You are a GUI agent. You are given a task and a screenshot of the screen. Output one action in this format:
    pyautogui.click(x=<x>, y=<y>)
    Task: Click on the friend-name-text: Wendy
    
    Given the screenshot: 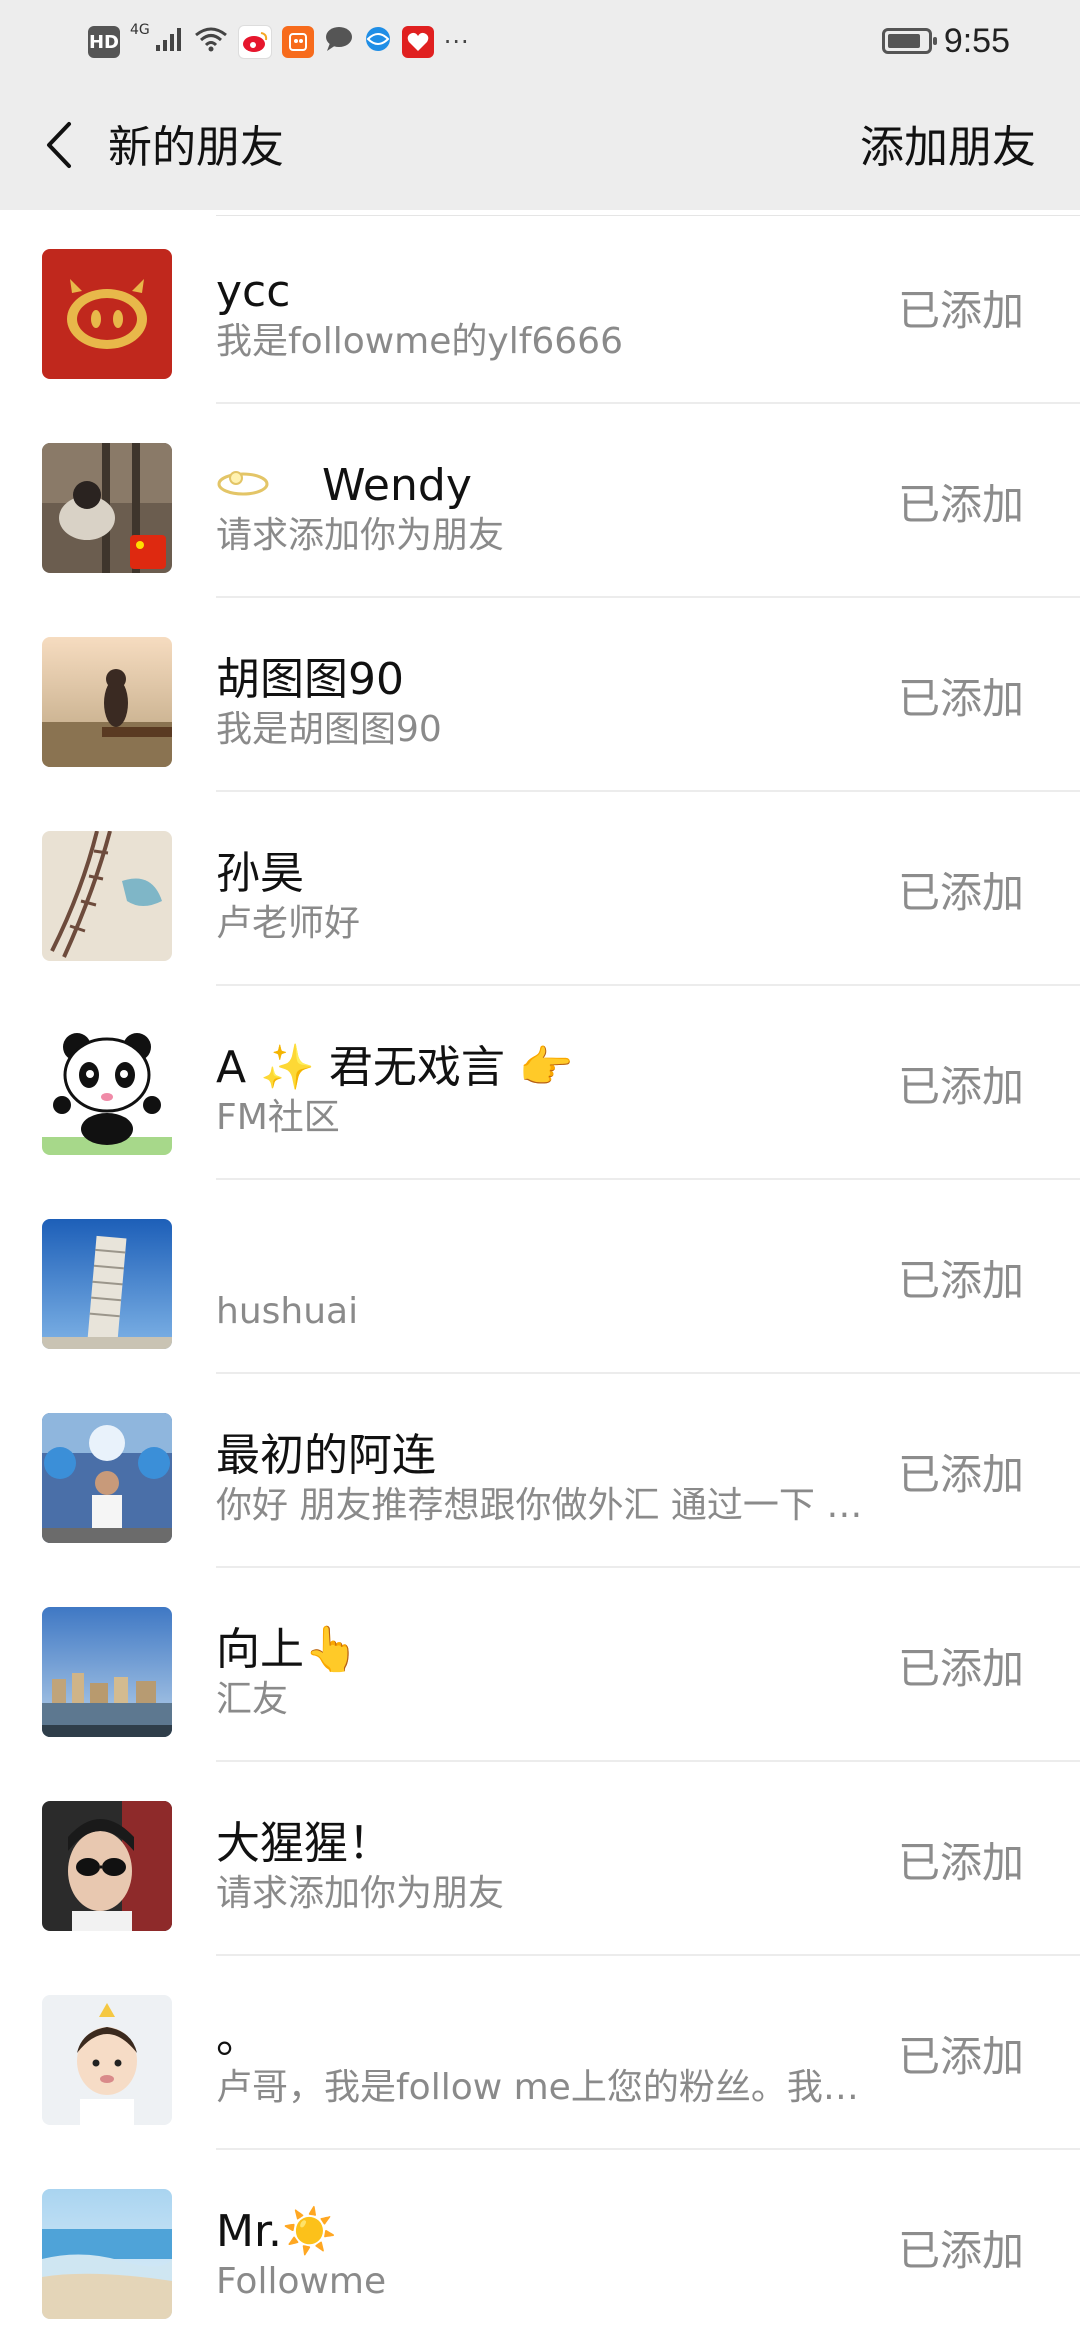 What is the action you would take?
    pyautogui.click(x=397, y=485)
    